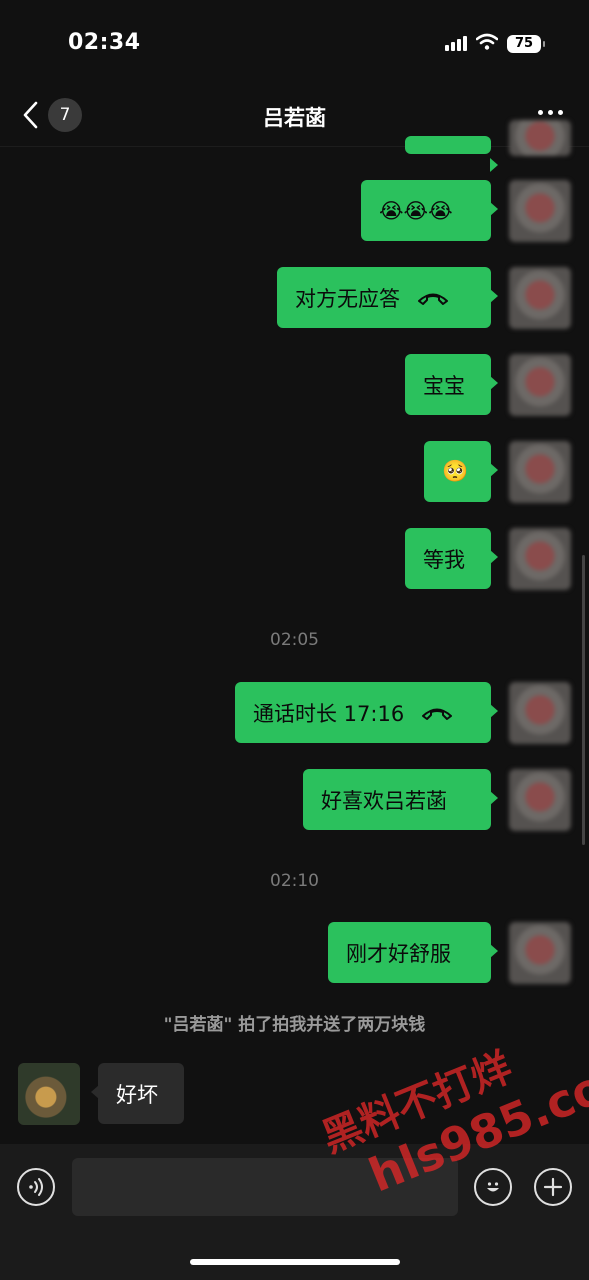  I want to click on call-duration-text: 通话时长 17:16, so click(329, 713).